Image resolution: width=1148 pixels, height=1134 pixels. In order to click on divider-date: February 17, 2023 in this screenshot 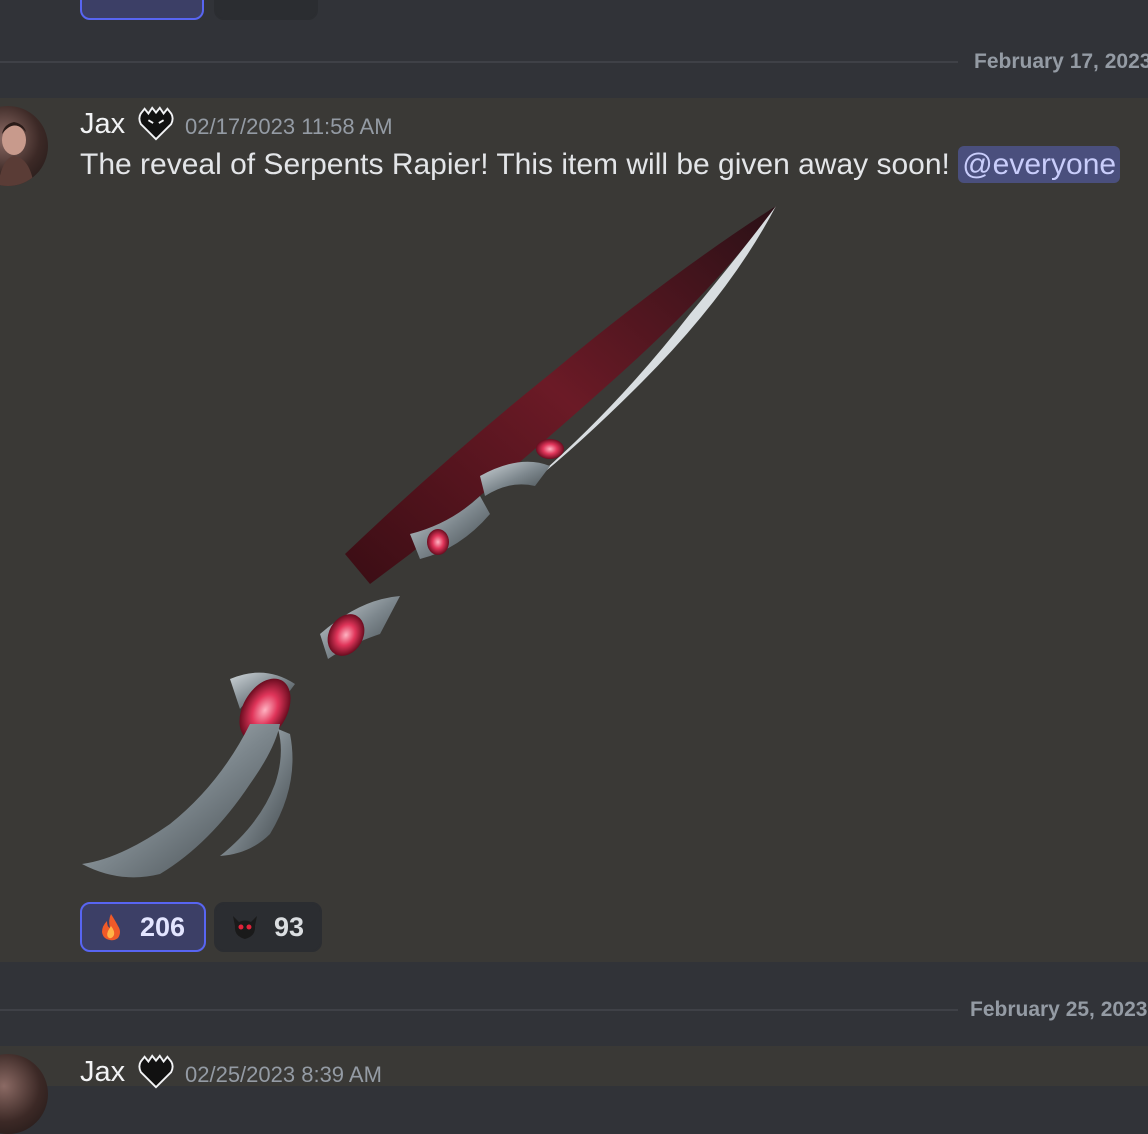, I will do `click(1061, 61)`.